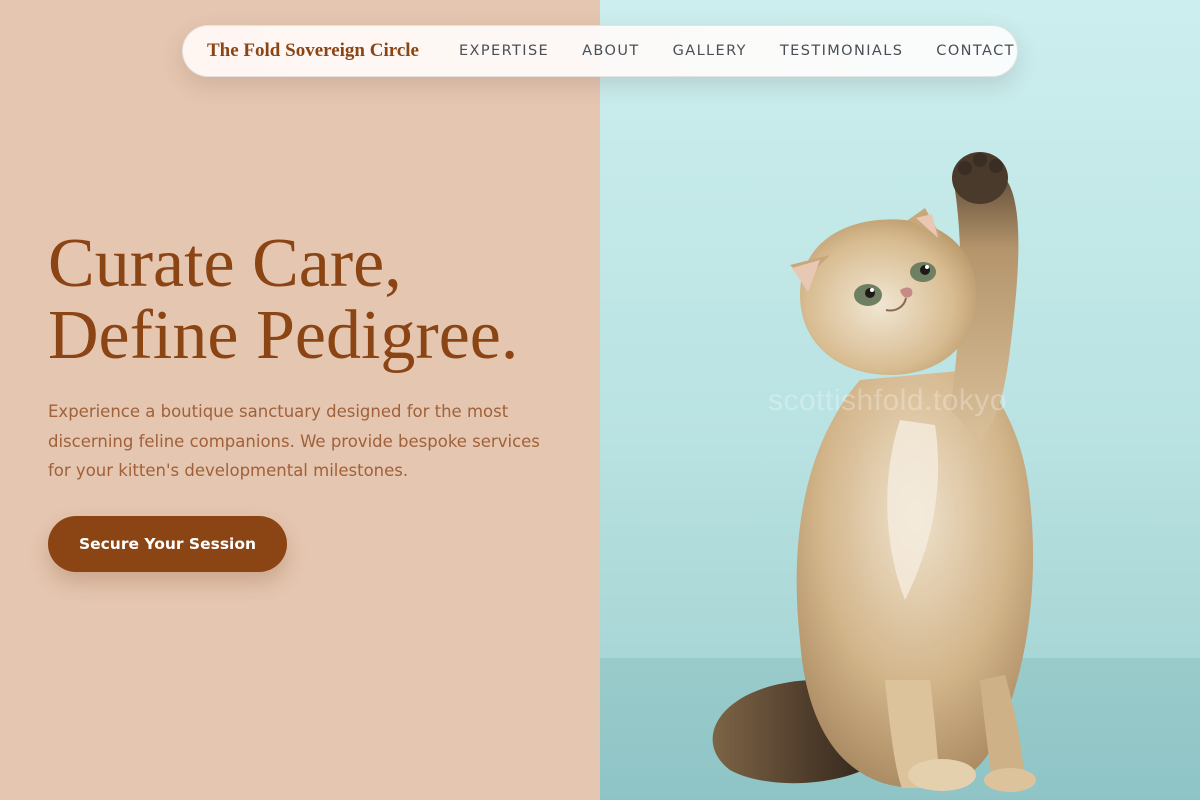 Image resolution: width=1200 pixels, height=800 pixels. I want to click on nav-link-testimonials: TESTIMONIALS, so click(841, 51).